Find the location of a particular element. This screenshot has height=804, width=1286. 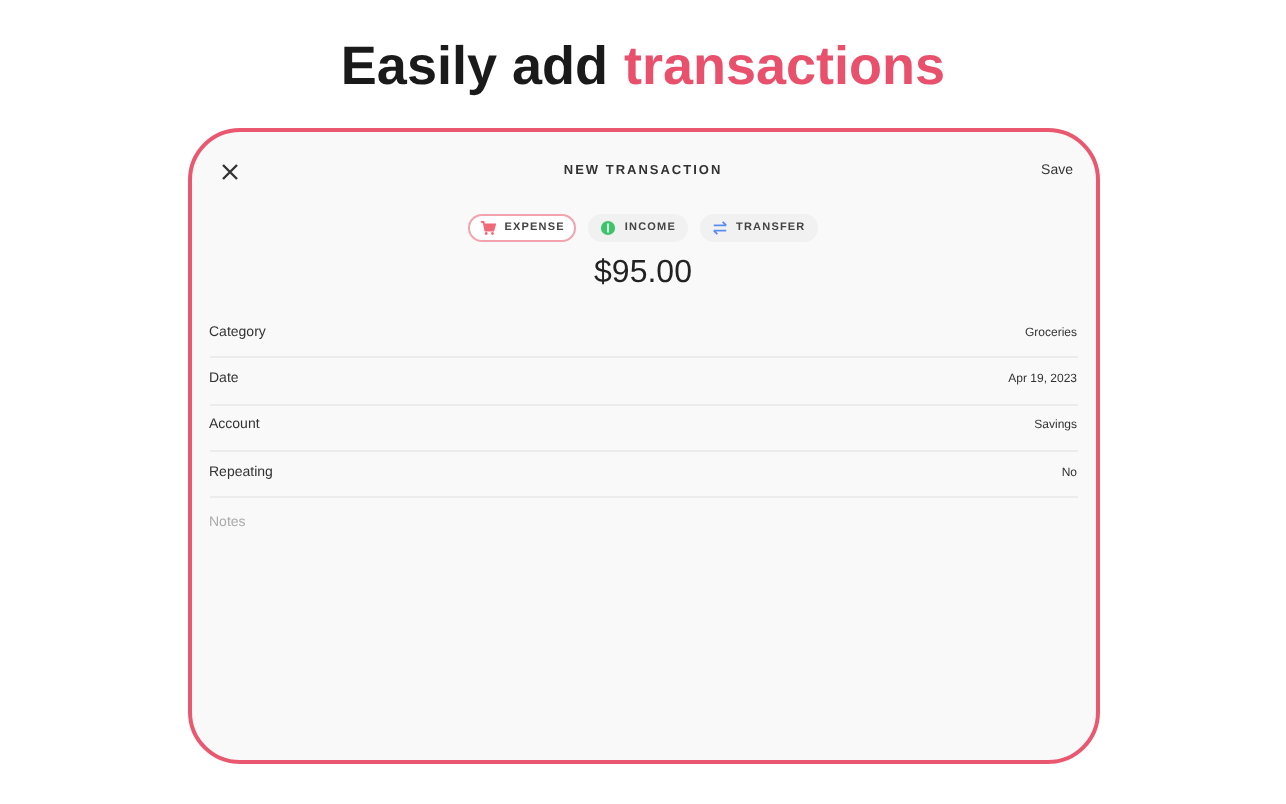

swap-arrows-icon is located at coordinates (720, 228).